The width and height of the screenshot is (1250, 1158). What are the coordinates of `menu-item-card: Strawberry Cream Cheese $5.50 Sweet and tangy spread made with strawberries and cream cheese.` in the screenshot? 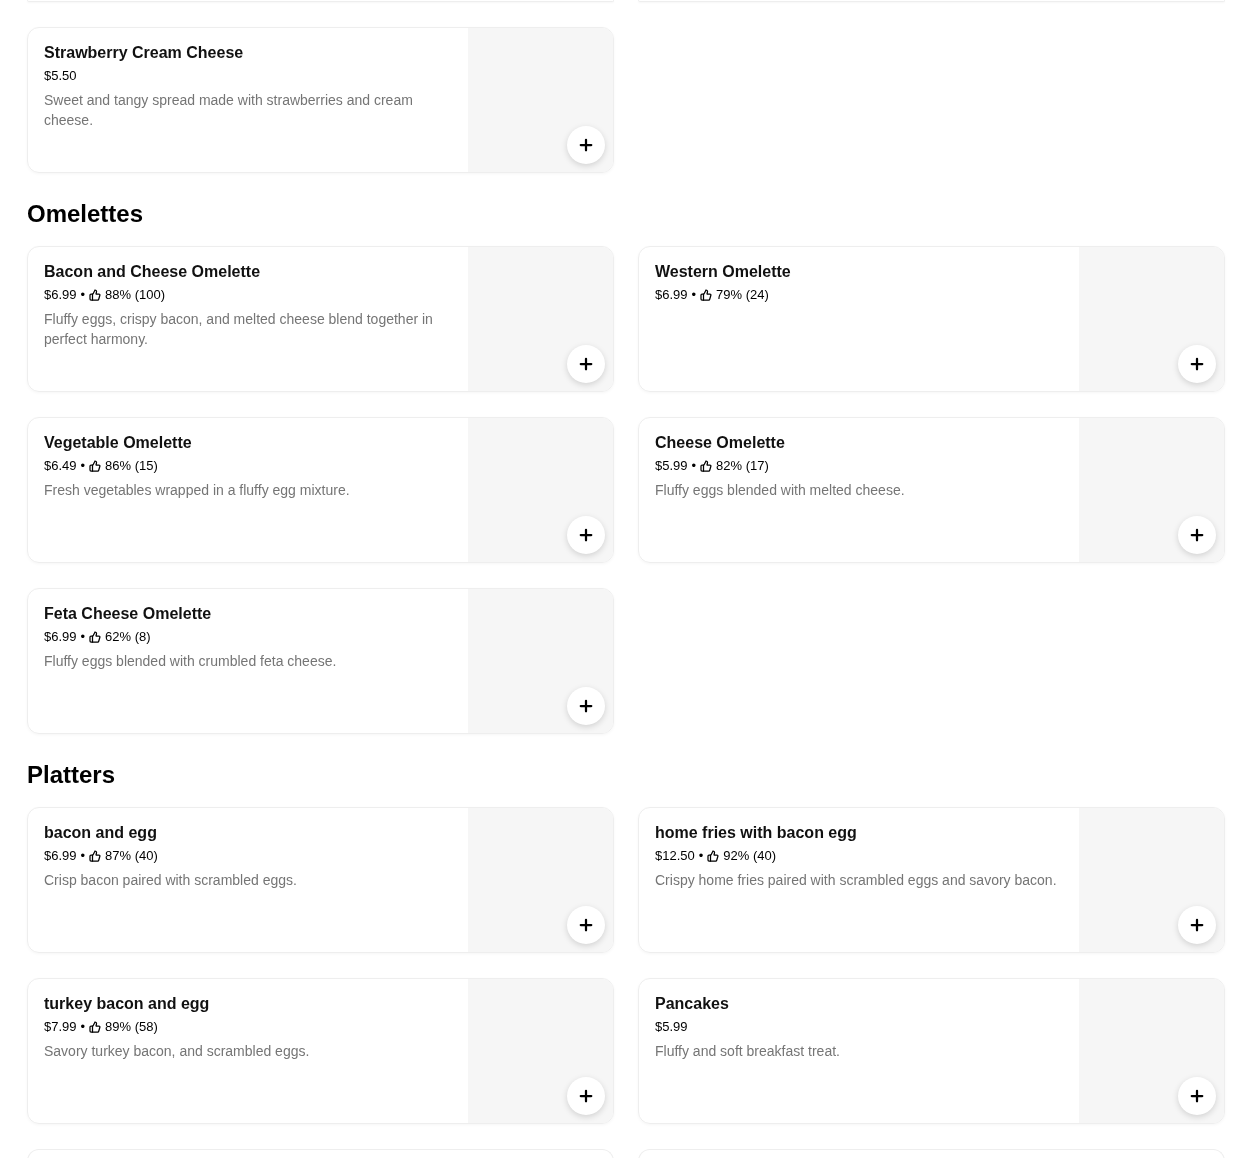 It's located at (320, 100).